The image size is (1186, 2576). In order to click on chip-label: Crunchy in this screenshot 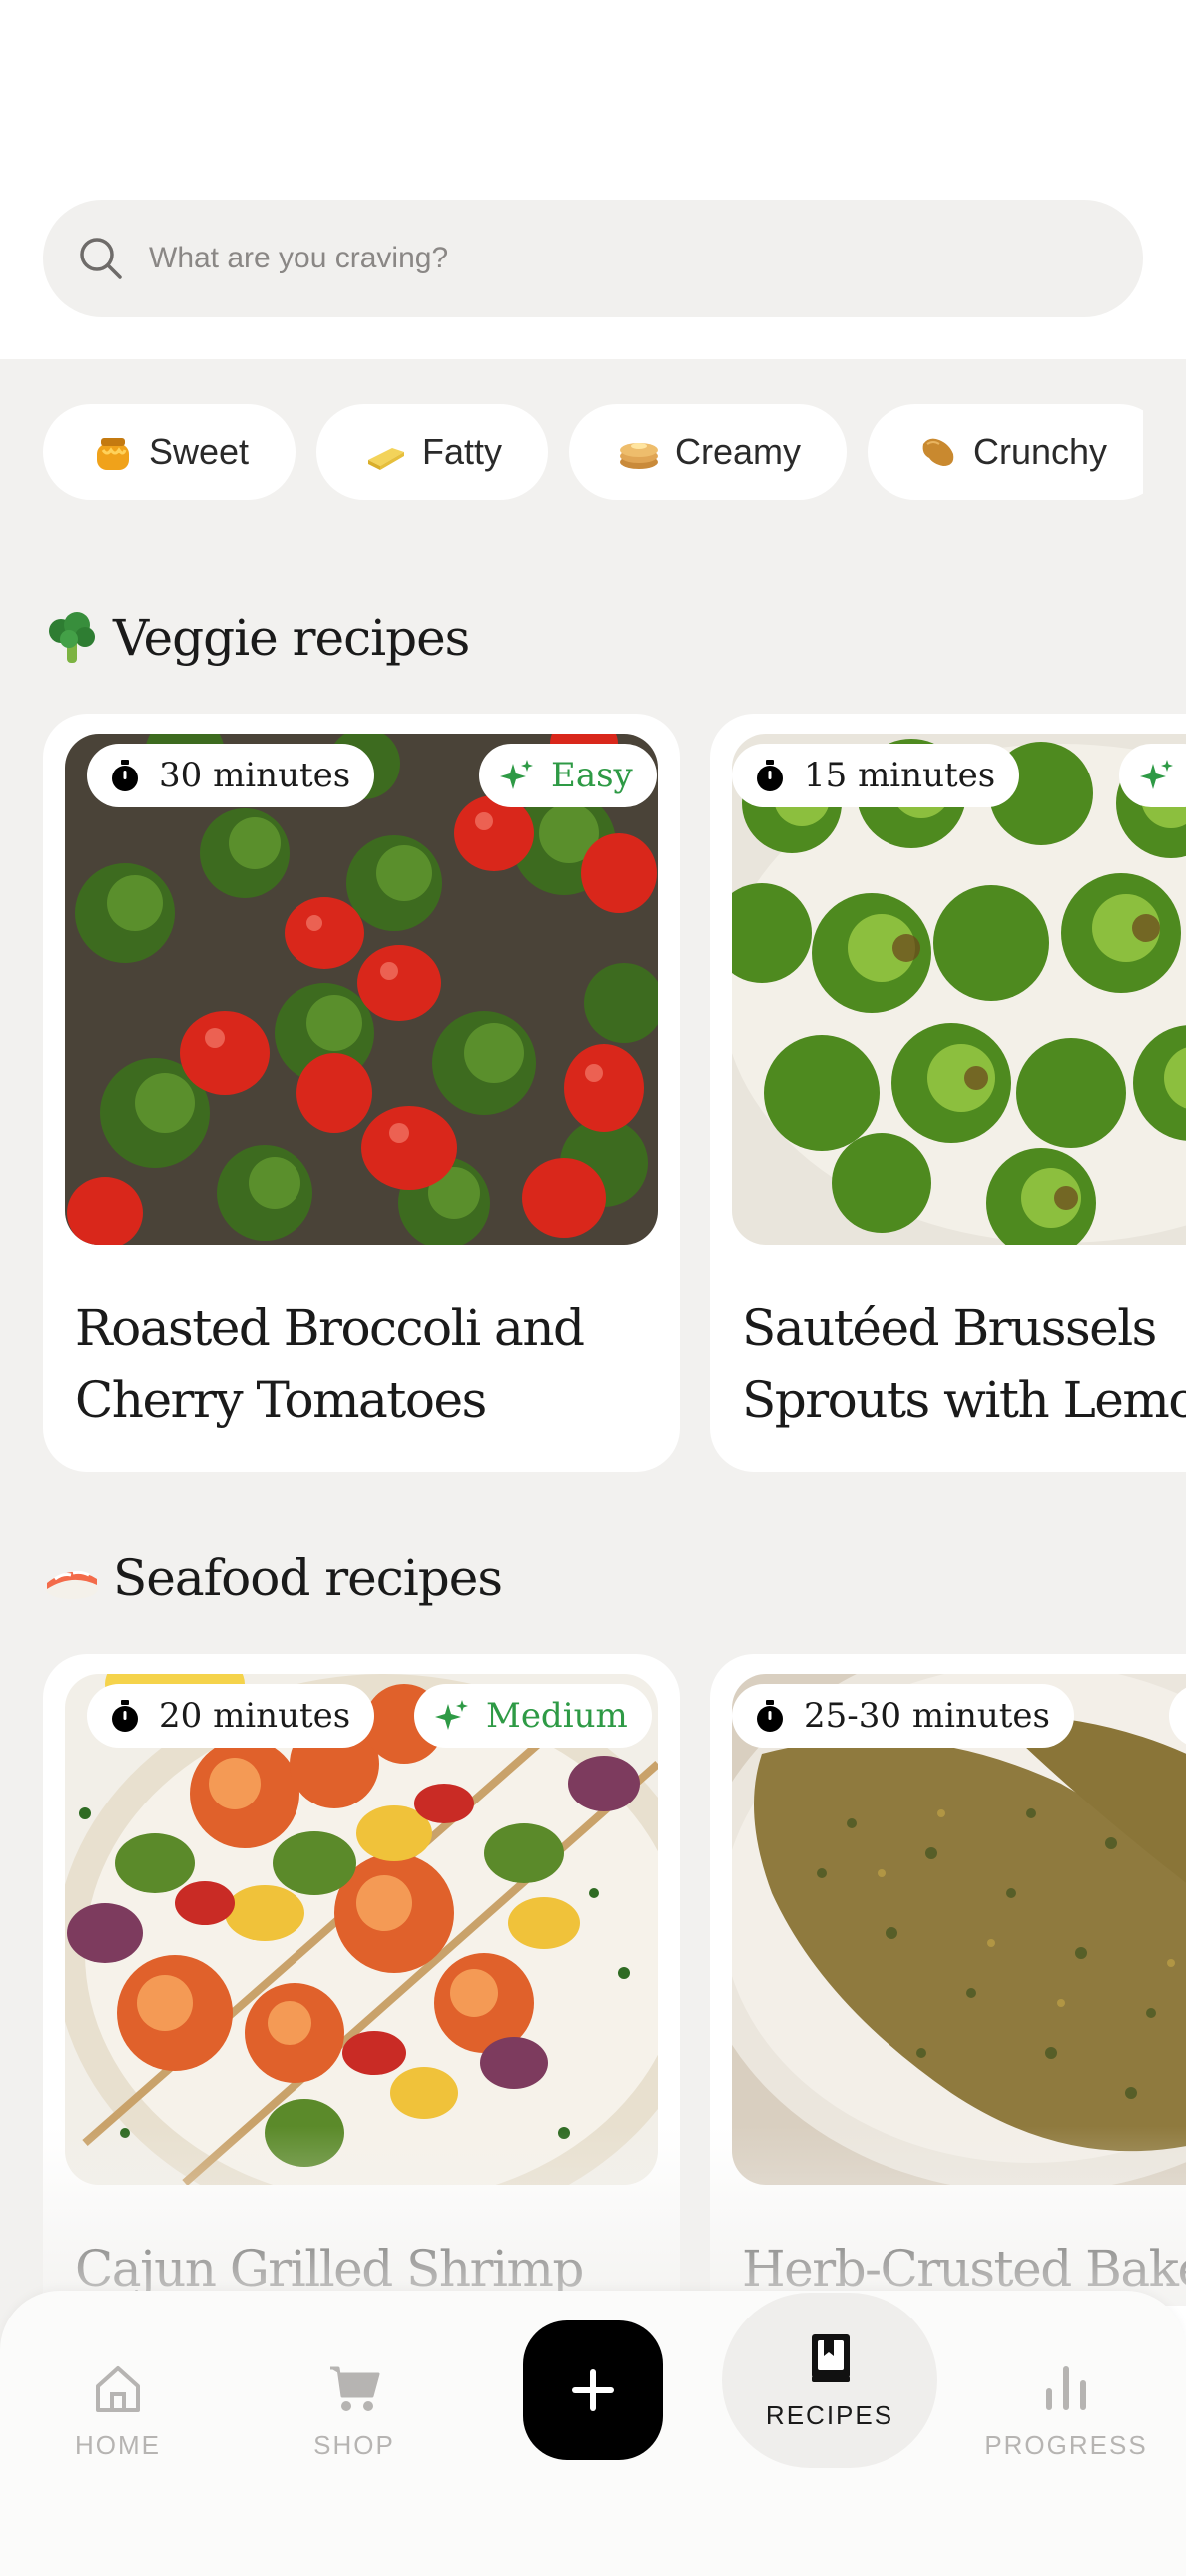, I will do `click(1040, 451)`.